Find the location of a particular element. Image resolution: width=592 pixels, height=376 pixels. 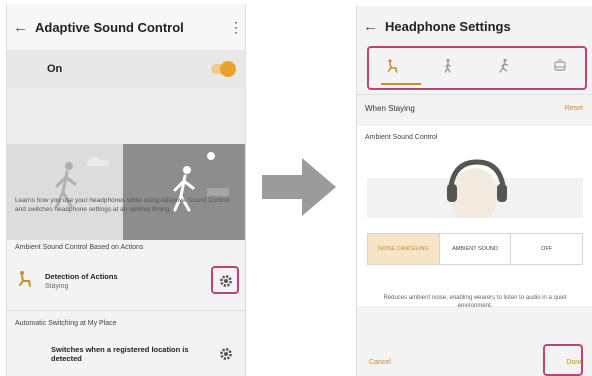

ambient-mode-selector: NOISE CANCELING AMBIENT SOUND OFF is located at coordinates (475, 249).